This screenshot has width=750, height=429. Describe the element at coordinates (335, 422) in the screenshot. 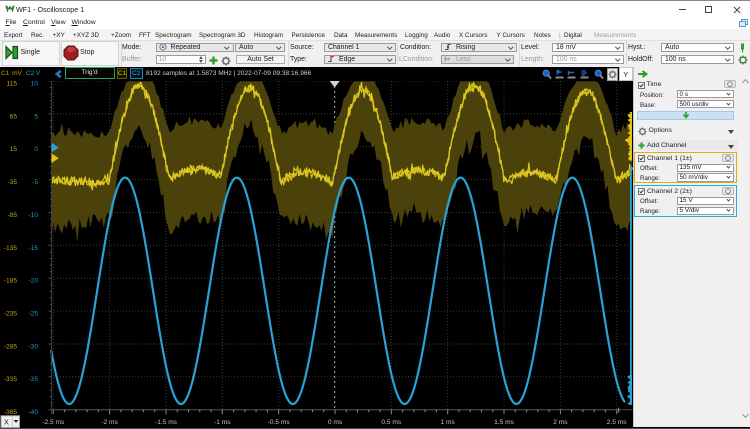

I see `svg-text: 0 ms` at that location.